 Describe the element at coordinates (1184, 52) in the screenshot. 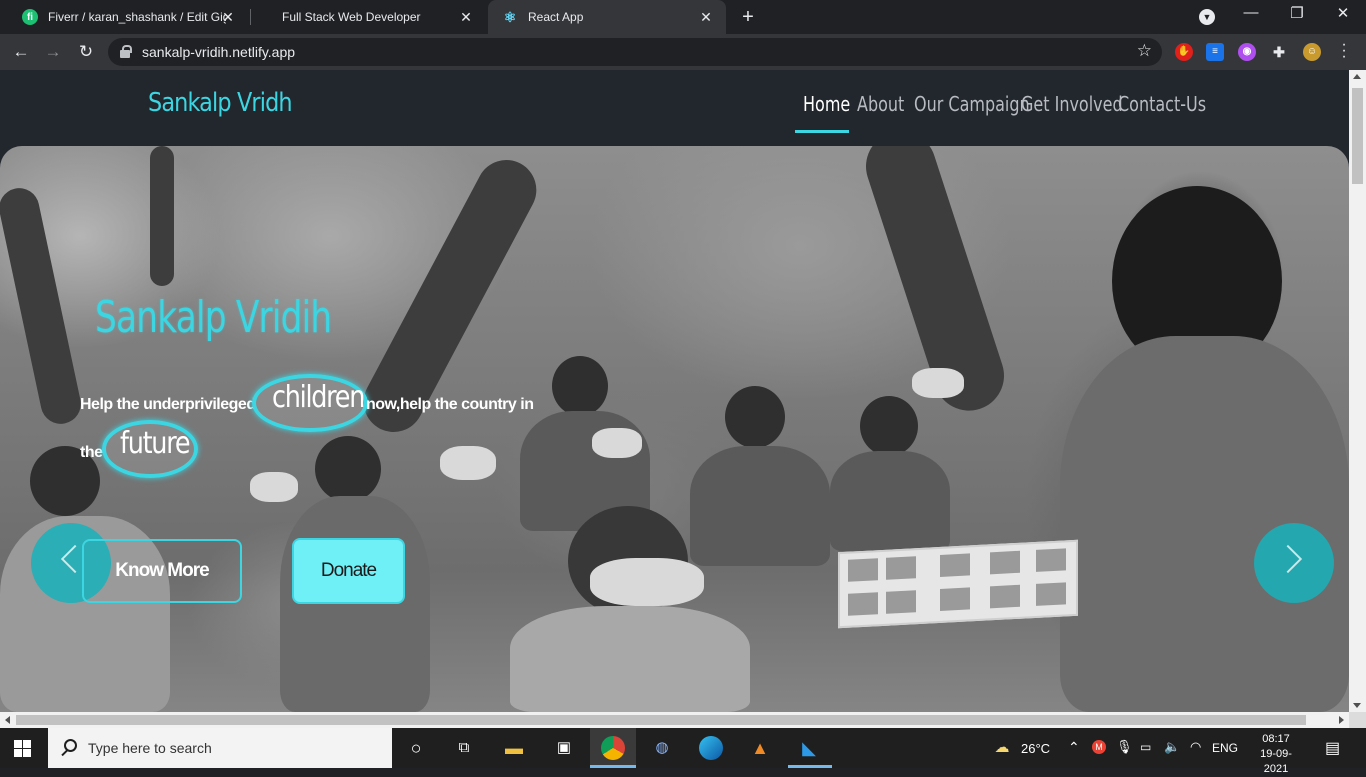

I see `adblock-extension-icon: ✋` at that location.